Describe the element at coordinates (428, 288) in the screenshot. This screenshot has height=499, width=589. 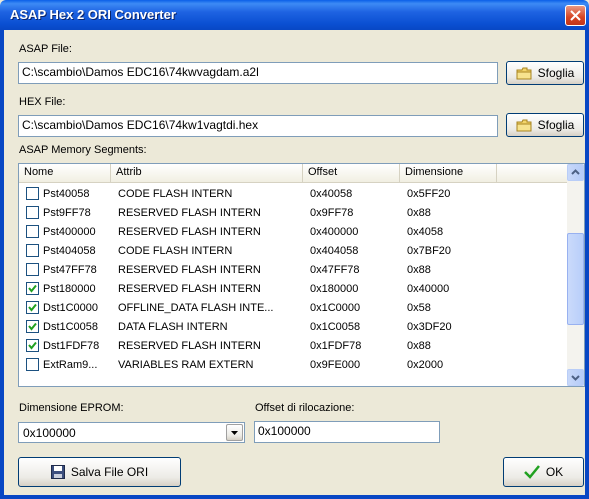
I see `segment-size: 0x40000` at that location.